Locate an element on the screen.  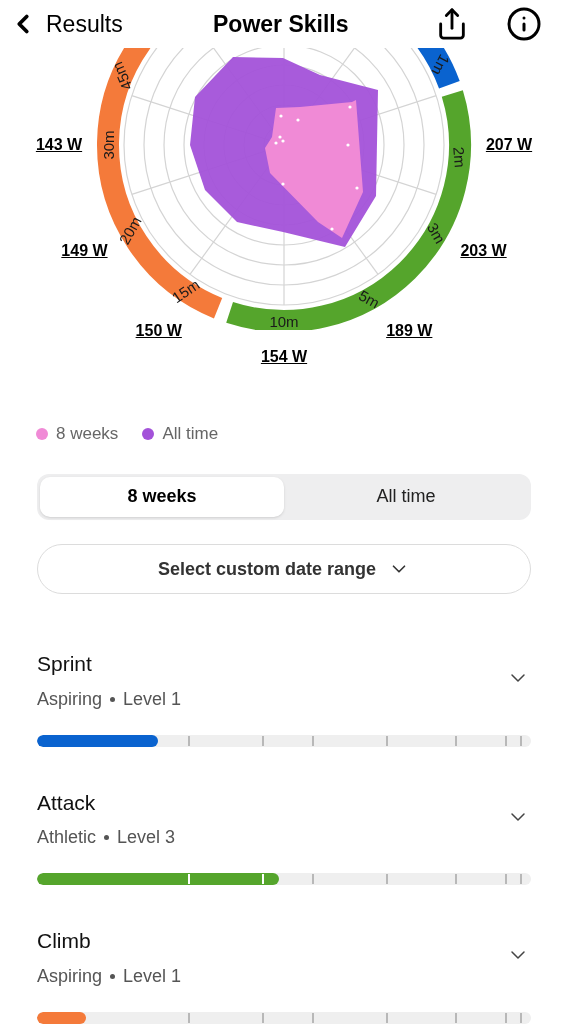
watt-value: 203 W is located at coordinates (483, 251).